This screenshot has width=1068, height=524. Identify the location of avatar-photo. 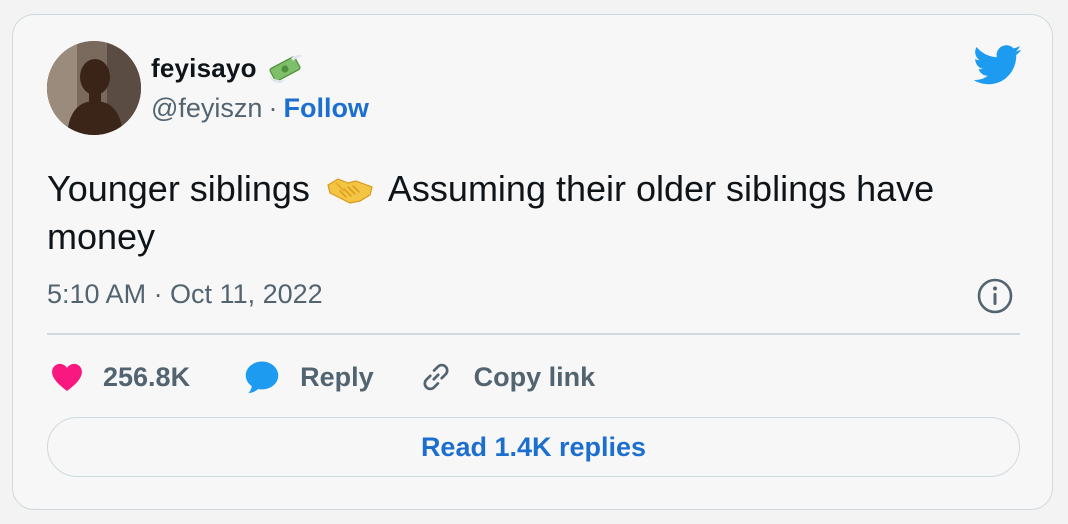
(94, 88).